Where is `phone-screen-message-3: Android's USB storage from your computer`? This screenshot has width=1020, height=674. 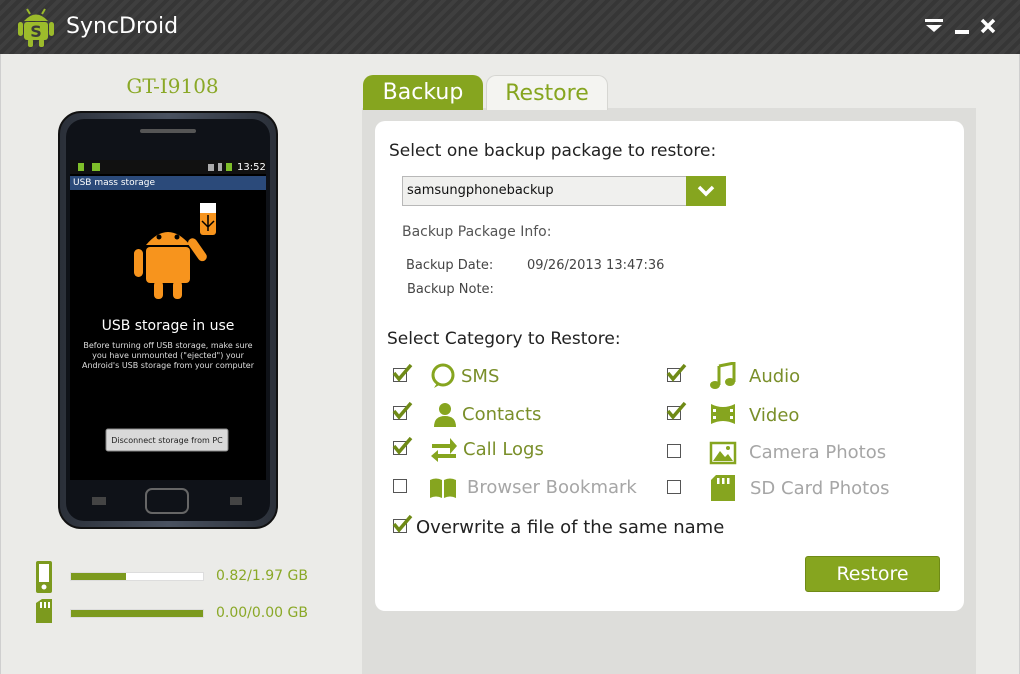
phone-screen-message-3: Android's USB storage from your computer is located at coordinates (167, 365).